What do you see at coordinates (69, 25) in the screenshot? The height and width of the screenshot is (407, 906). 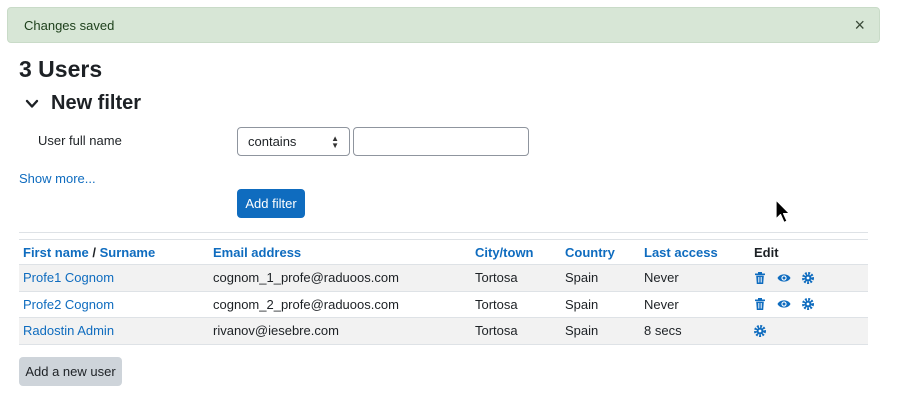 I see `alert-message: Changes saved` at bounding box center [69, 25].